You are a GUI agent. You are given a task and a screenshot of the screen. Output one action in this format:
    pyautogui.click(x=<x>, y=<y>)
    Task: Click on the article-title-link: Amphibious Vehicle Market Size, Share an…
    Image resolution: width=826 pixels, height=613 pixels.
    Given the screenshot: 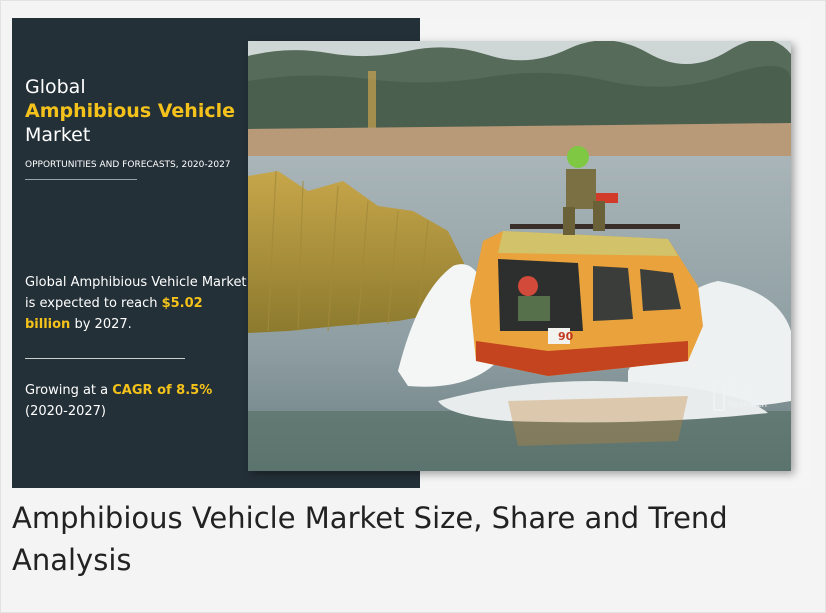 What is the action you would take?
    pyautogui.click(x=407, y=539)
    